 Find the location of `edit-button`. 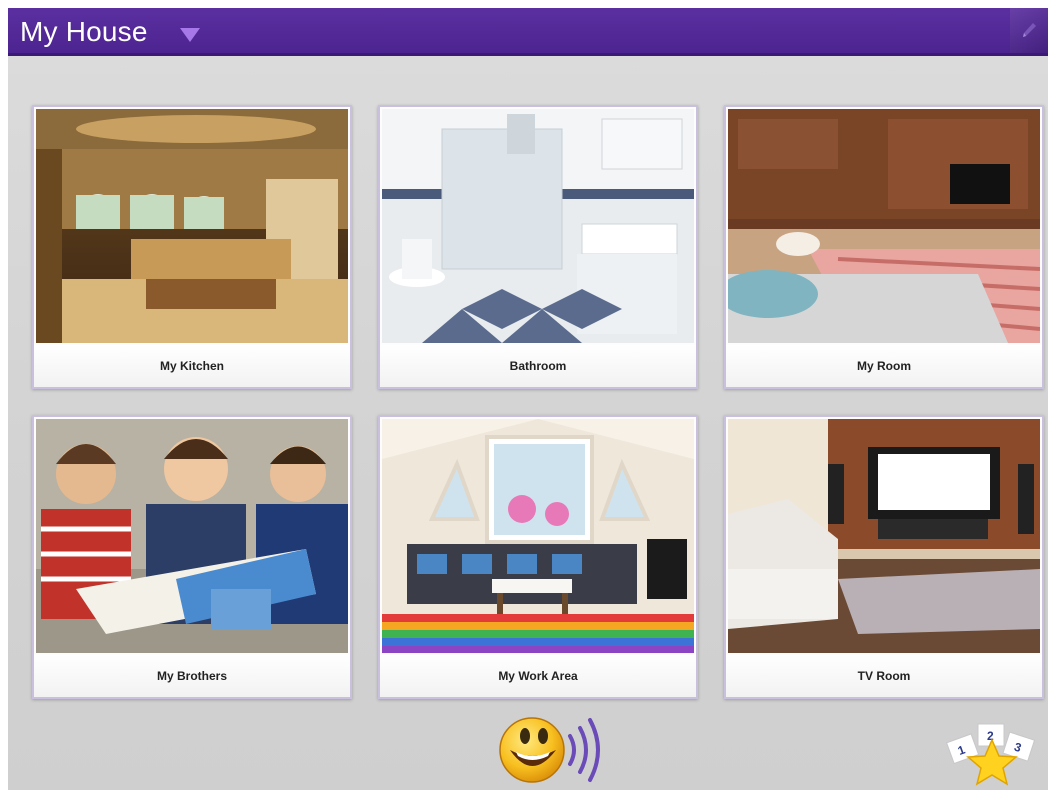

edit-button is located at coordinates (1029, 30).